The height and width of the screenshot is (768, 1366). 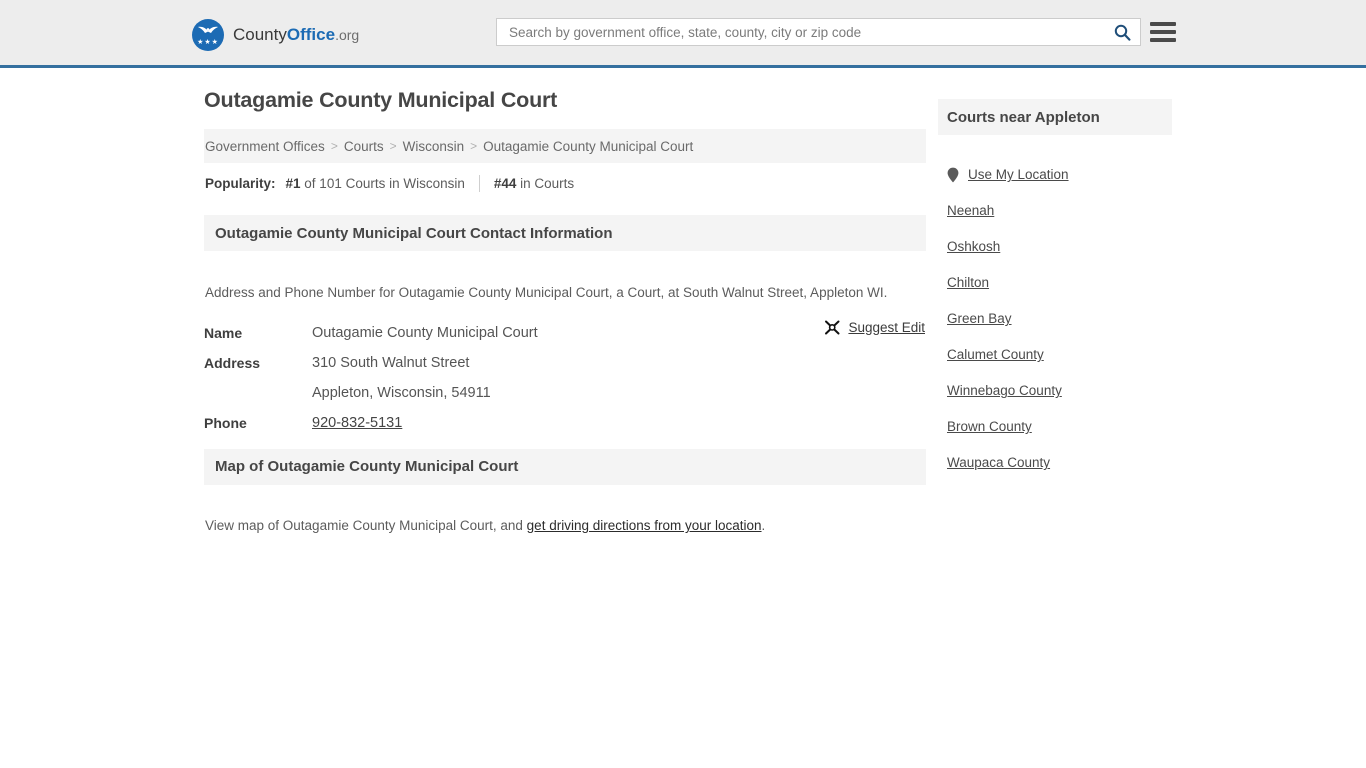 I want to click on phone-link: 920-832-5131, so click(x=357, y=423).